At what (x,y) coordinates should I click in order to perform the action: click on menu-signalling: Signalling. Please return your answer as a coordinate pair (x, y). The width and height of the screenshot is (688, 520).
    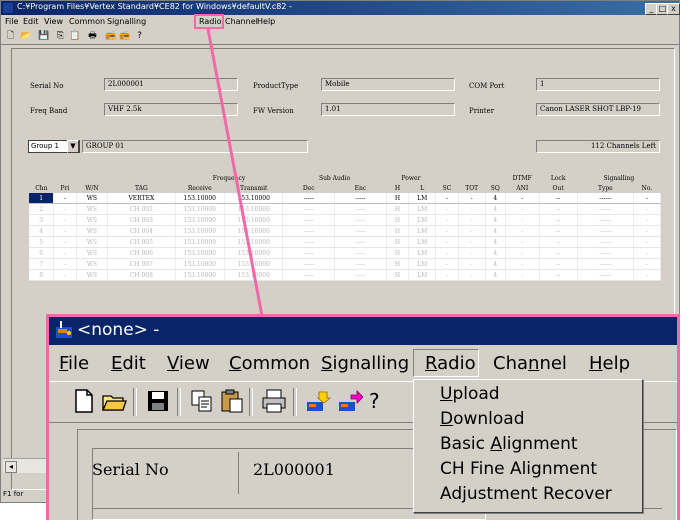
    Looking at the image, I should click on (365, 363).